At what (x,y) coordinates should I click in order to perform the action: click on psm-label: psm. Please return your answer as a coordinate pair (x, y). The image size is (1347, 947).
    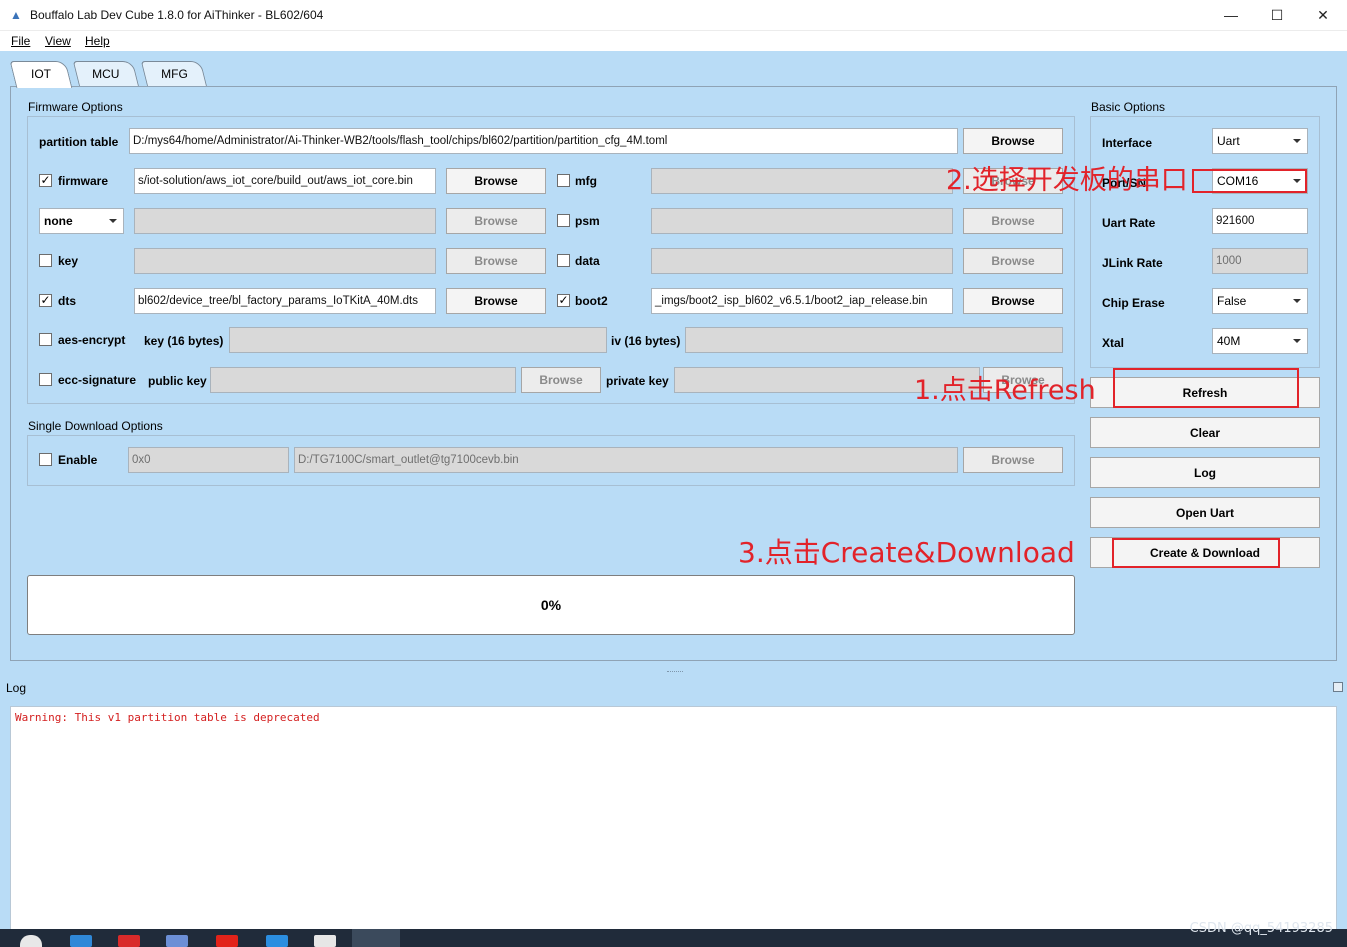
    Looking at the image, I should click on (587, 221).